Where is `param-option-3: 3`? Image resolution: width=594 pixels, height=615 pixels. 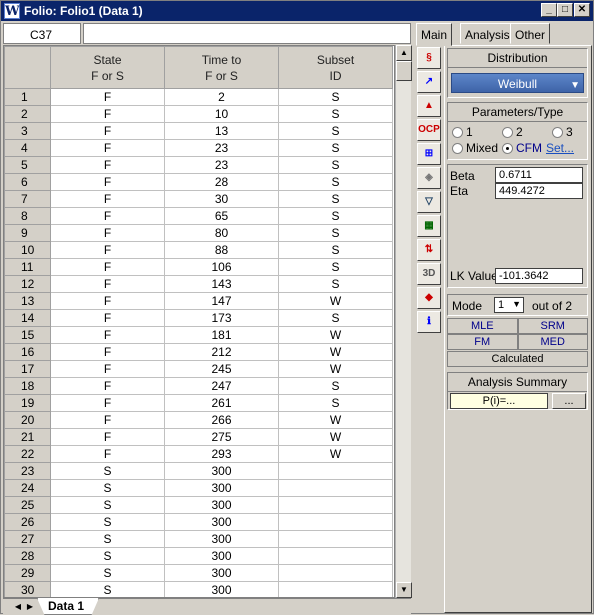 param-option-3: 3 is located at coordinates (562, 132).